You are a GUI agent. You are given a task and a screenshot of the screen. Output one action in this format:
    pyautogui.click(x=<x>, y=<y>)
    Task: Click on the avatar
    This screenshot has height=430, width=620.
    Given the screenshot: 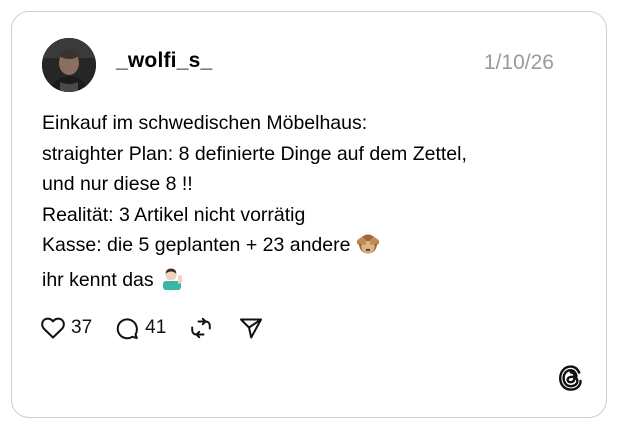 What is the action you would take?
    pyautogui.click(x=69, y=65)
    